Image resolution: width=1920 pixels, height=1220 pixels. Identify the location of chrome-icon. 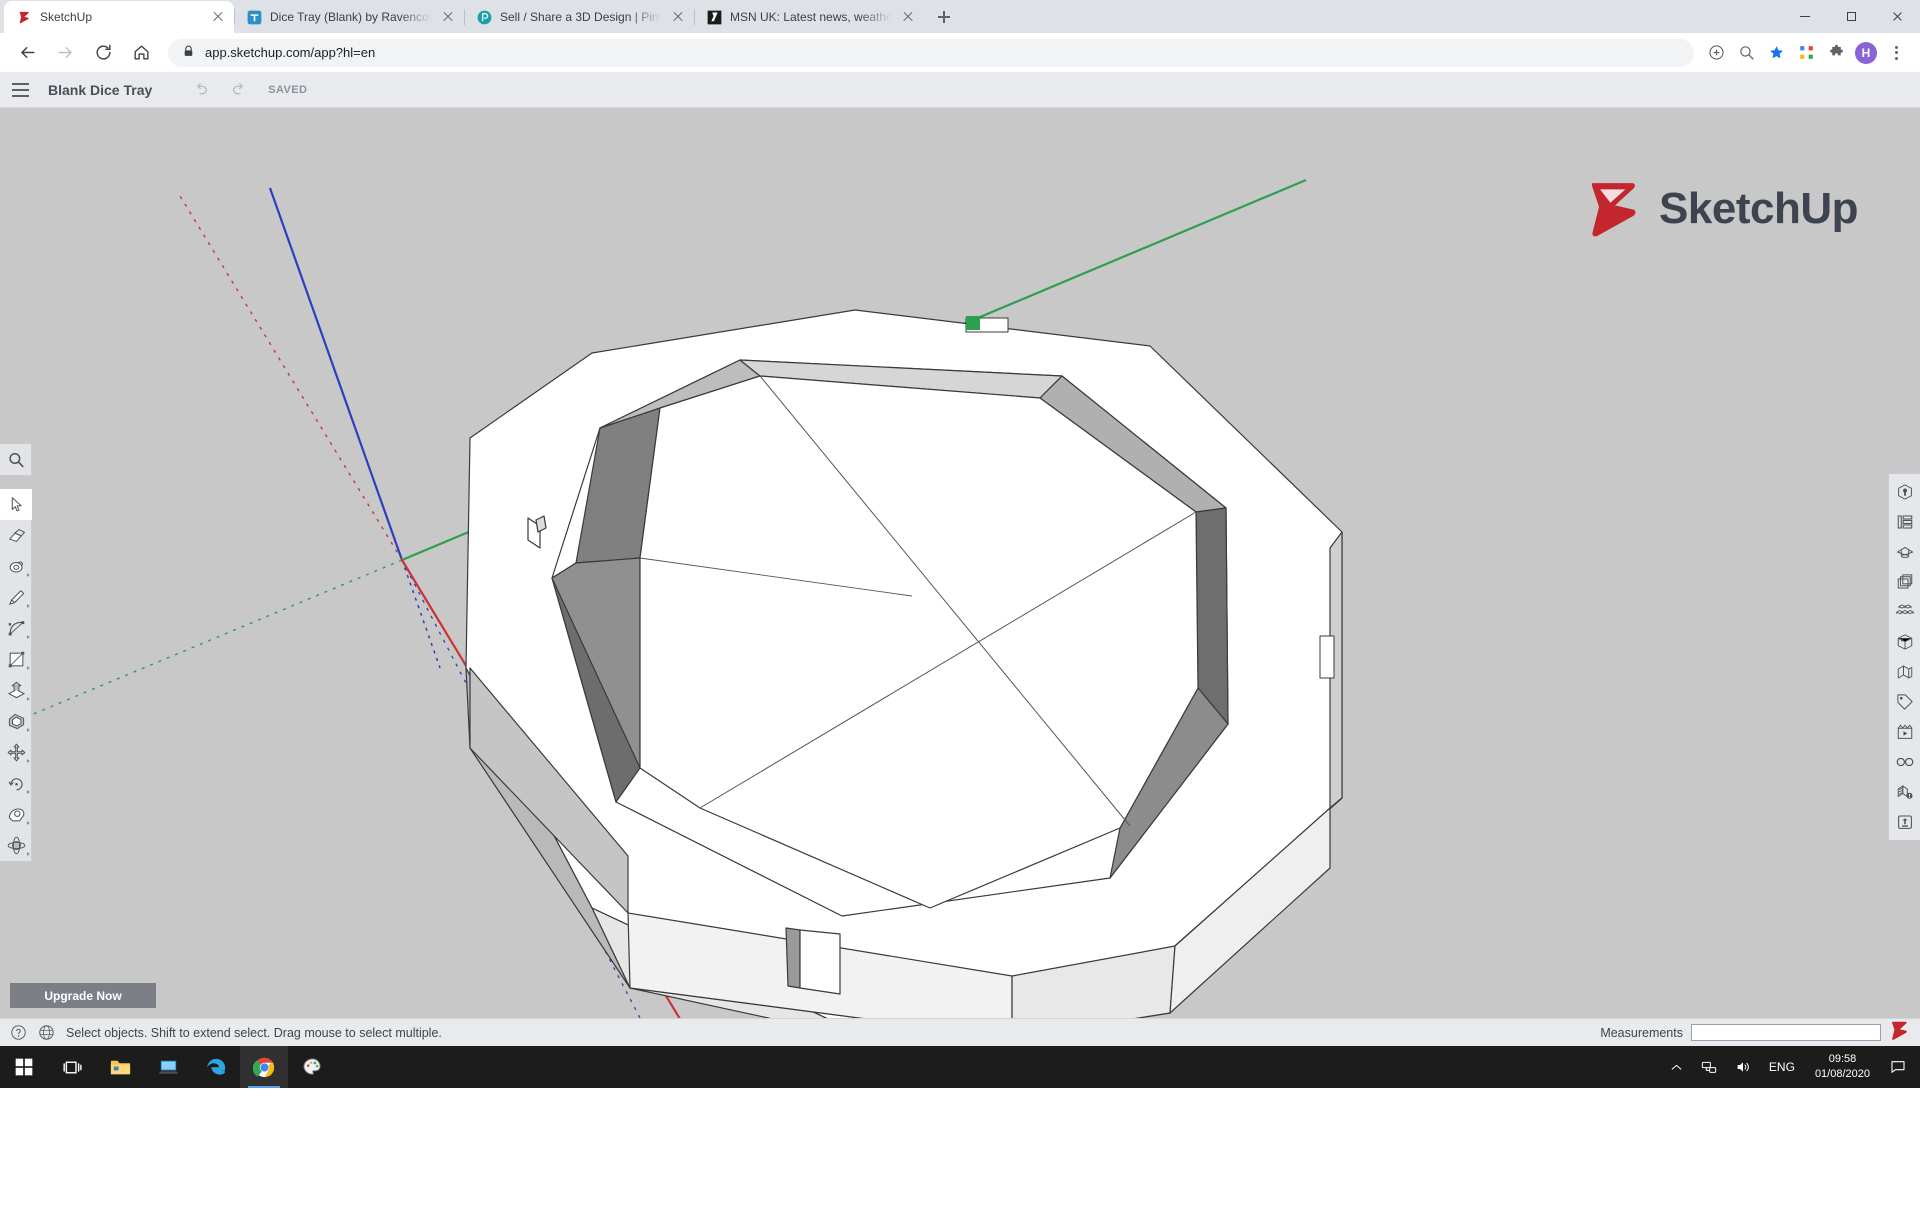
(264, 1067).